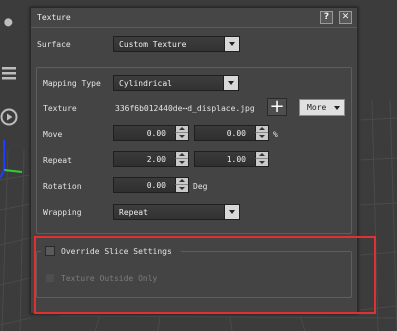 The height and width of the screenshot is (331, 397). I want to click on more-button: More, so click(322, 107).